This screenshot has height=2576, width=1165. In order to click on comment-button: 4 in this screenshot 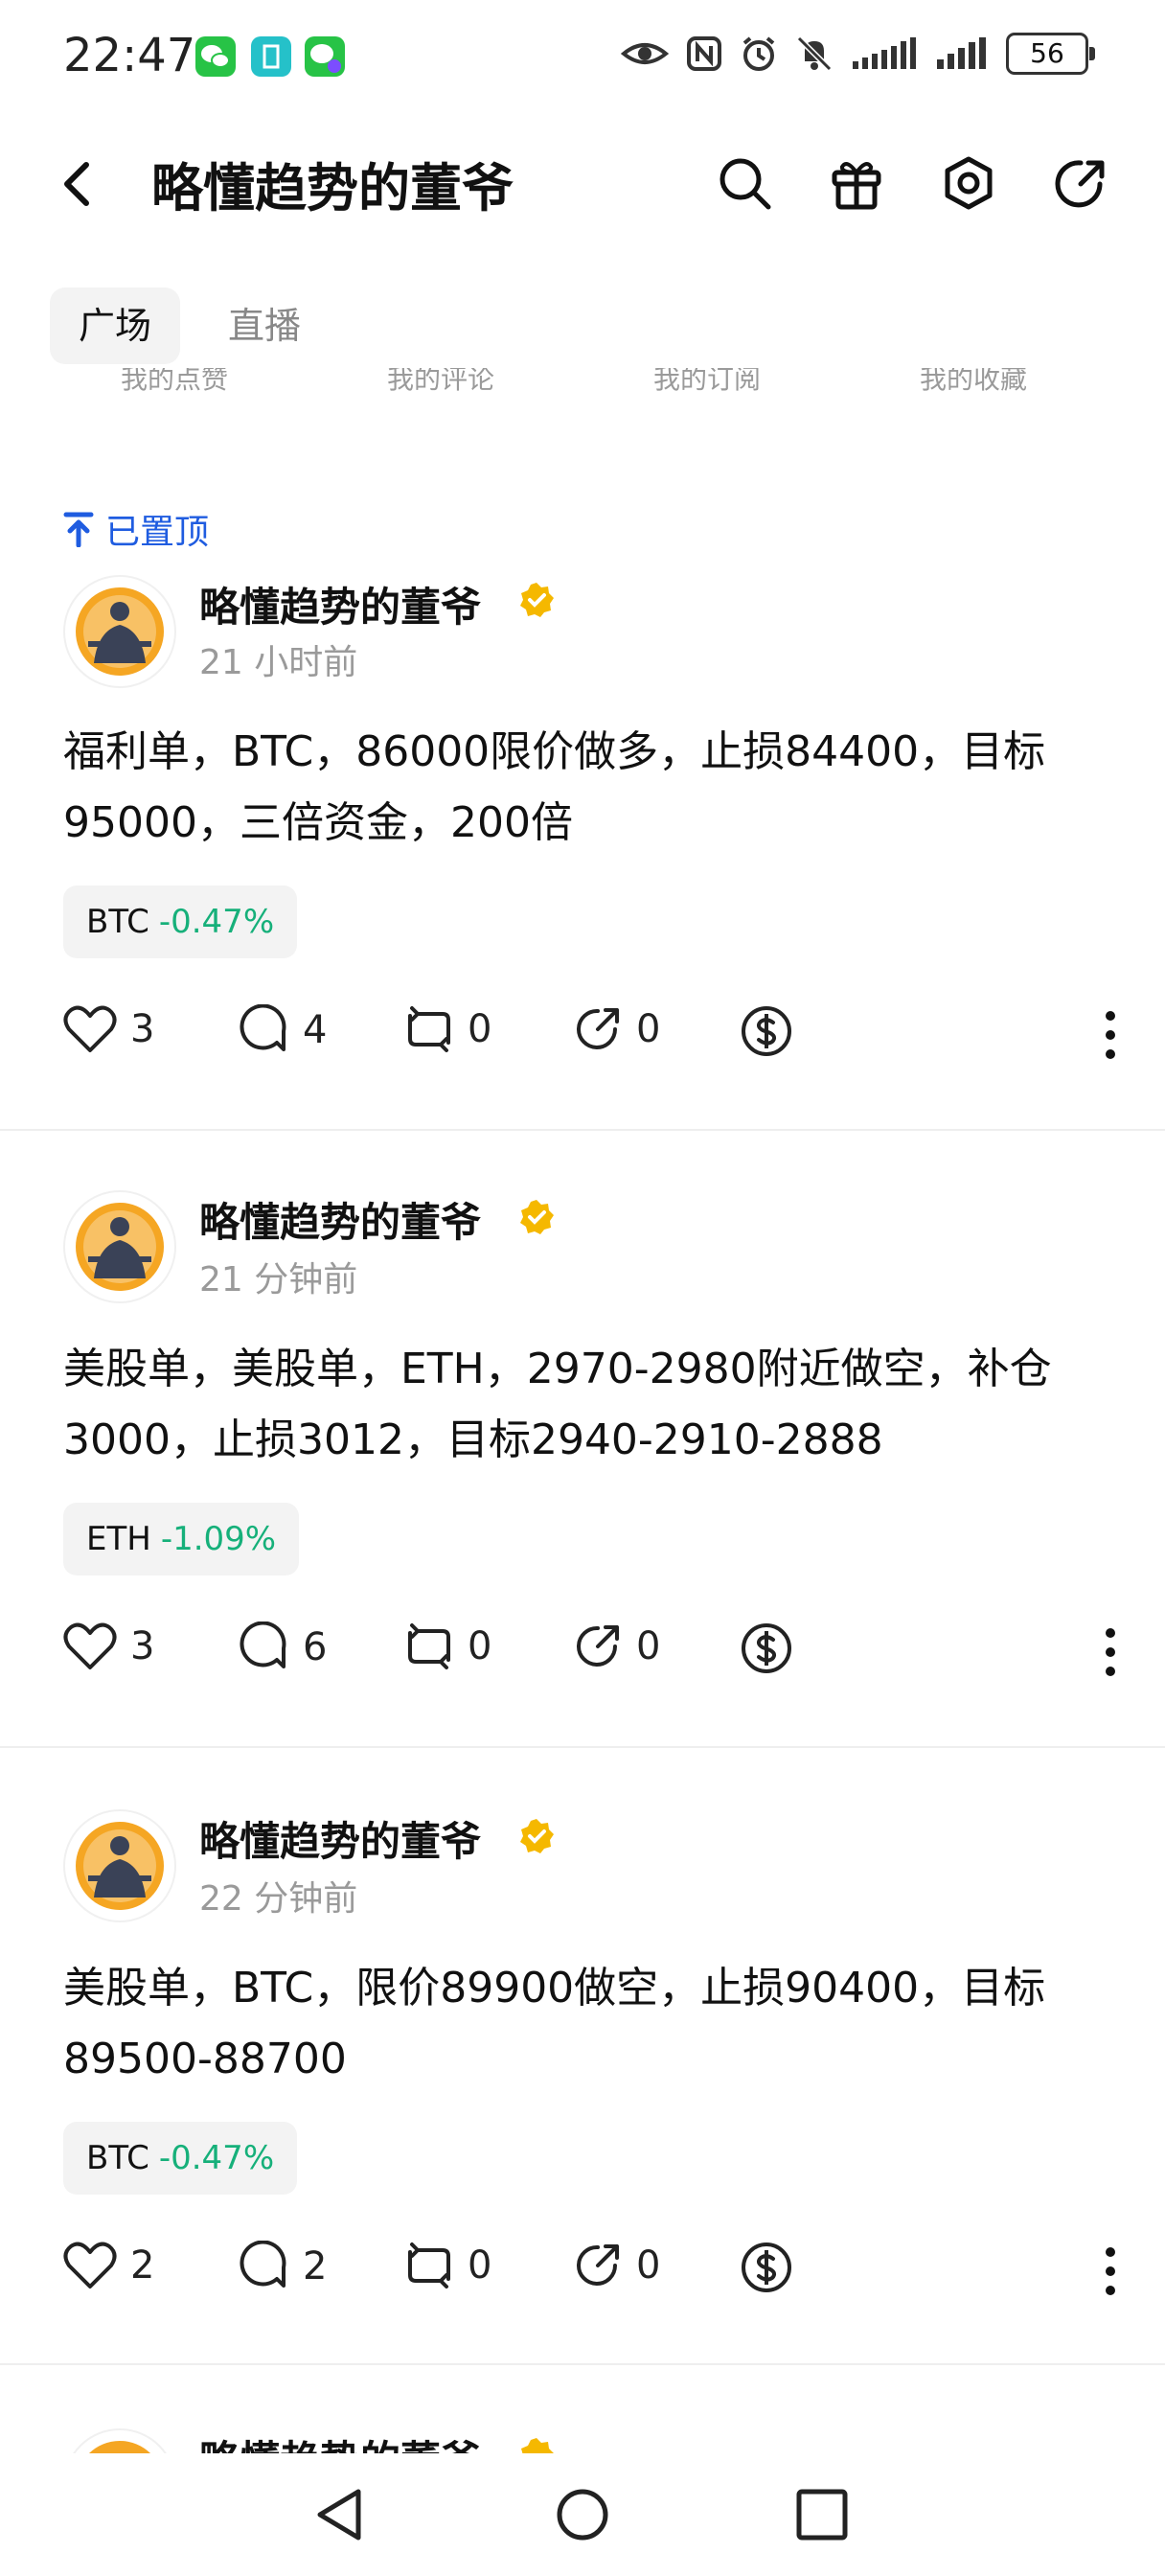, I will do `click(283, 1030)`.